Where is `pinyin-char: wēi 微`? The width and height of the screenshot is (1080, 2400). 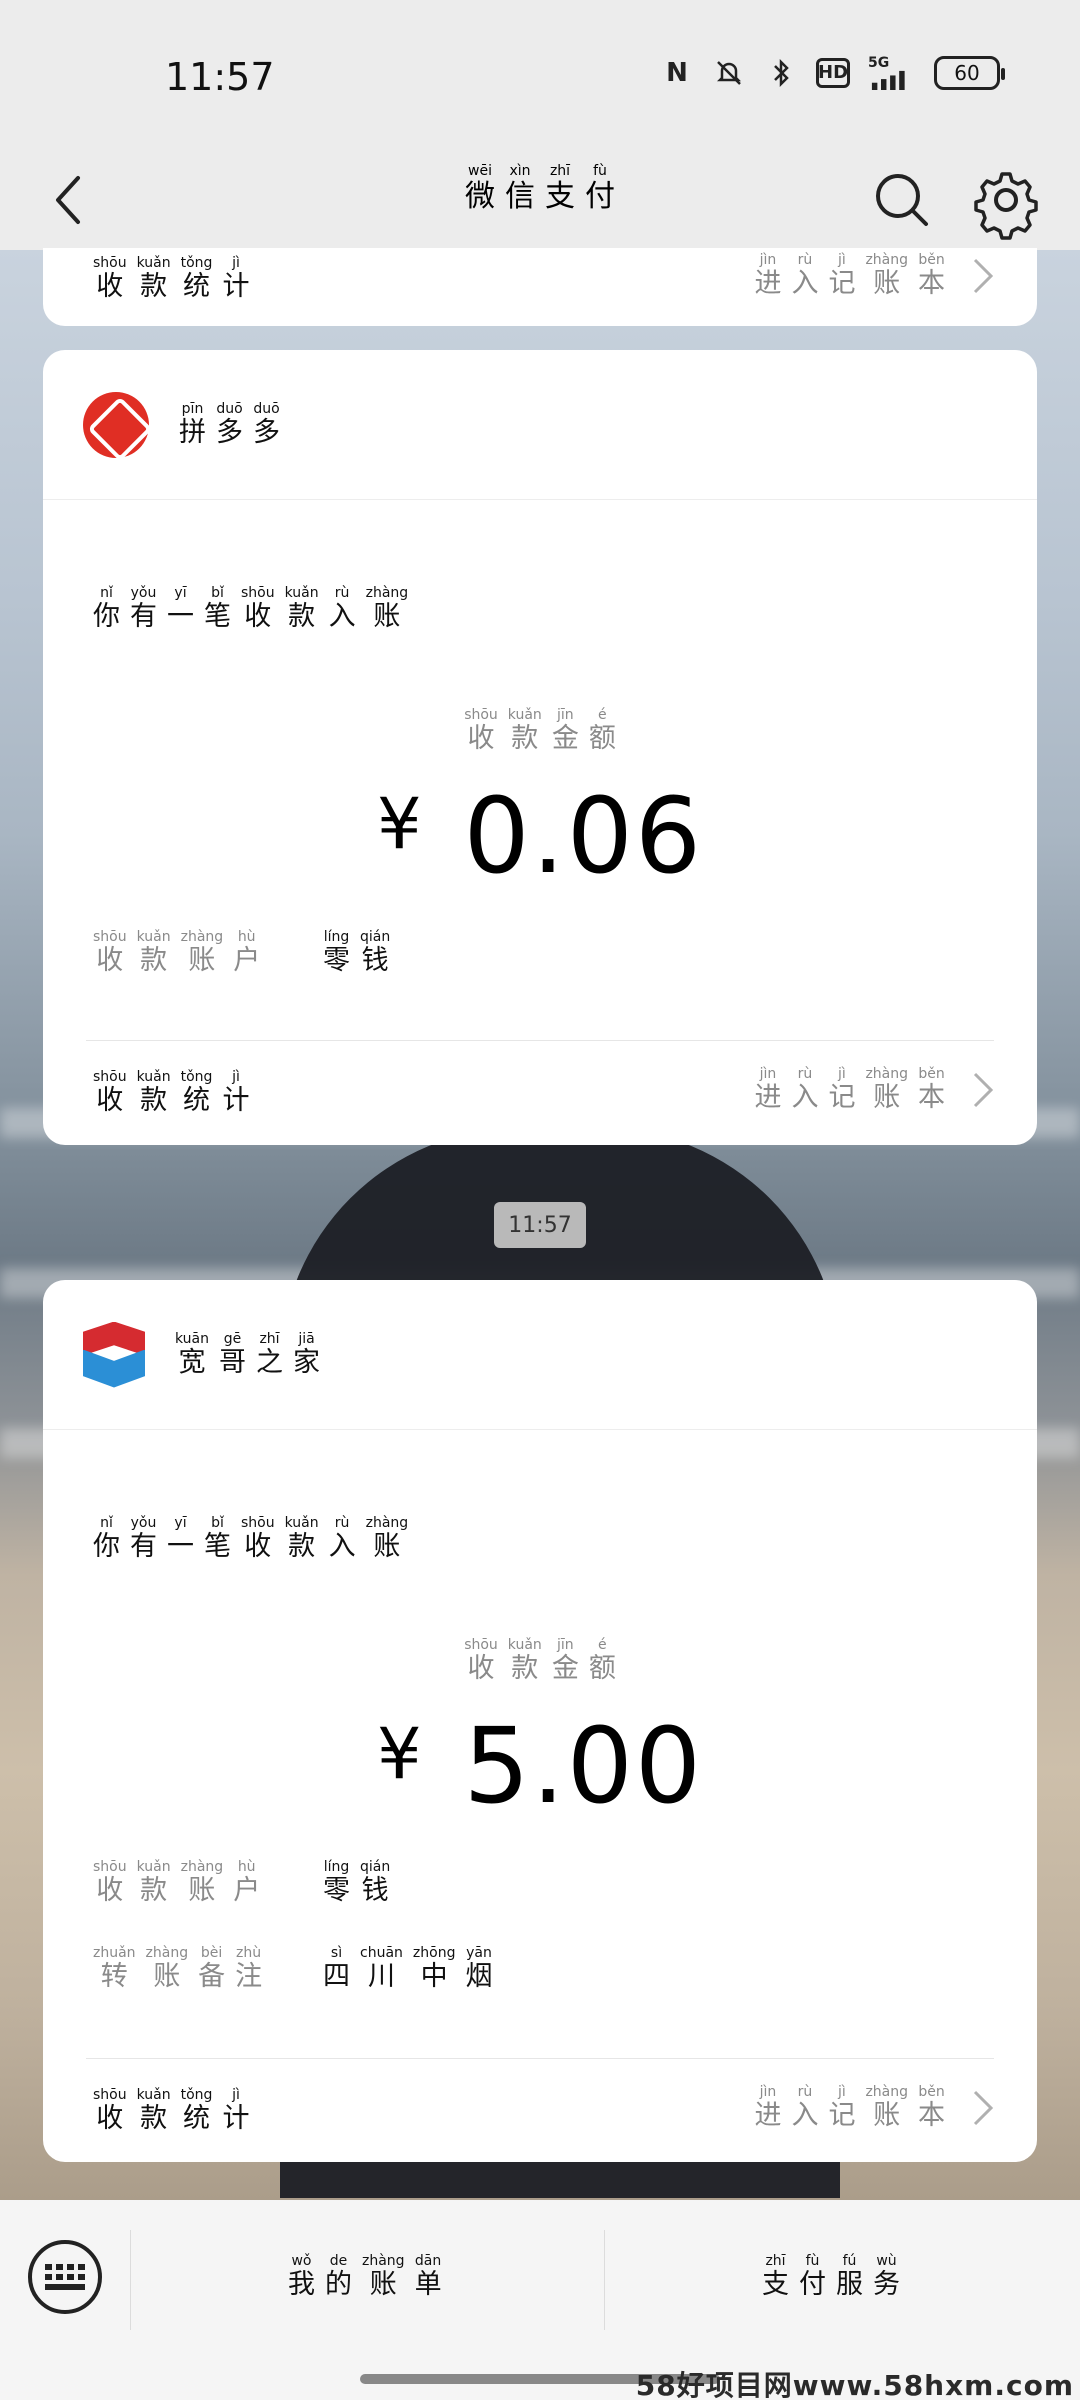 pinyin-char: wēi 微 is located at coordinates (480, 189).